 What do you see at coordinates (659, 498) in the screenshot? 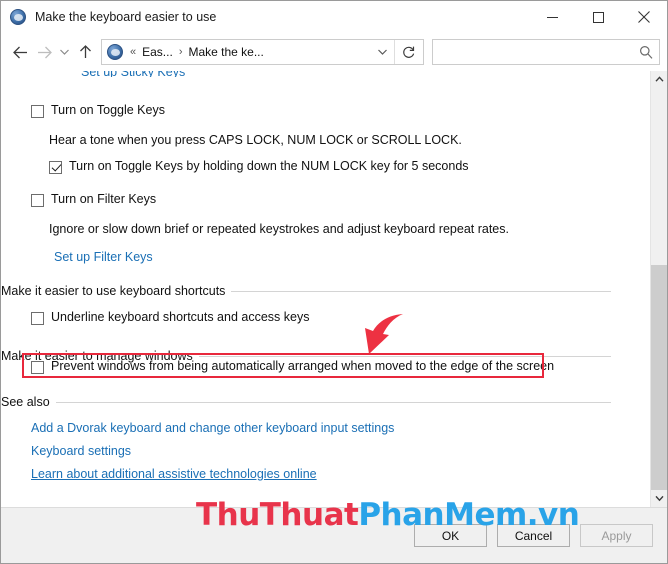
I see `scrollbar-down-button` at bounding box center [659, 498].